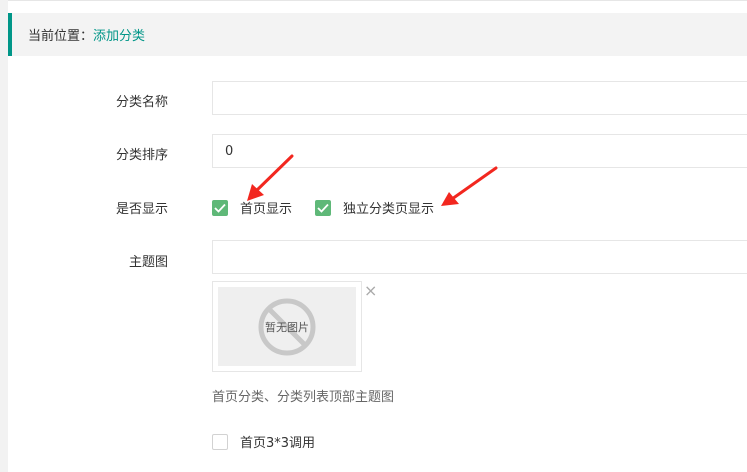 The width and height of the screenshot is (747, 472). What do you see at coordinates (389, 209) in the screenshot?
I see `category-page-display-label: 独立分类页显示` at bounding box center [389, 209].